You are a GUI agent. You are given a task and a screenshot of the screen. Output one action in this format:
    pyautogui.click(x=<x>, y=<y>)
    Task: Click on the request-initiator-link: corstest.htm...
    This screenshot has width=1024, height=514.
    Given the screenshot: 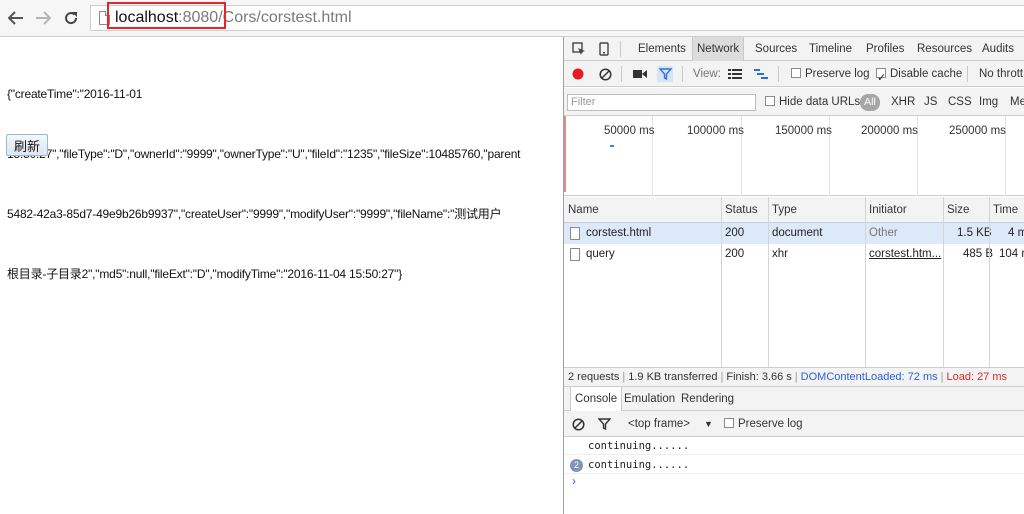 What is the action you would take?
    pyautogui.click(x=904, y=254)
    